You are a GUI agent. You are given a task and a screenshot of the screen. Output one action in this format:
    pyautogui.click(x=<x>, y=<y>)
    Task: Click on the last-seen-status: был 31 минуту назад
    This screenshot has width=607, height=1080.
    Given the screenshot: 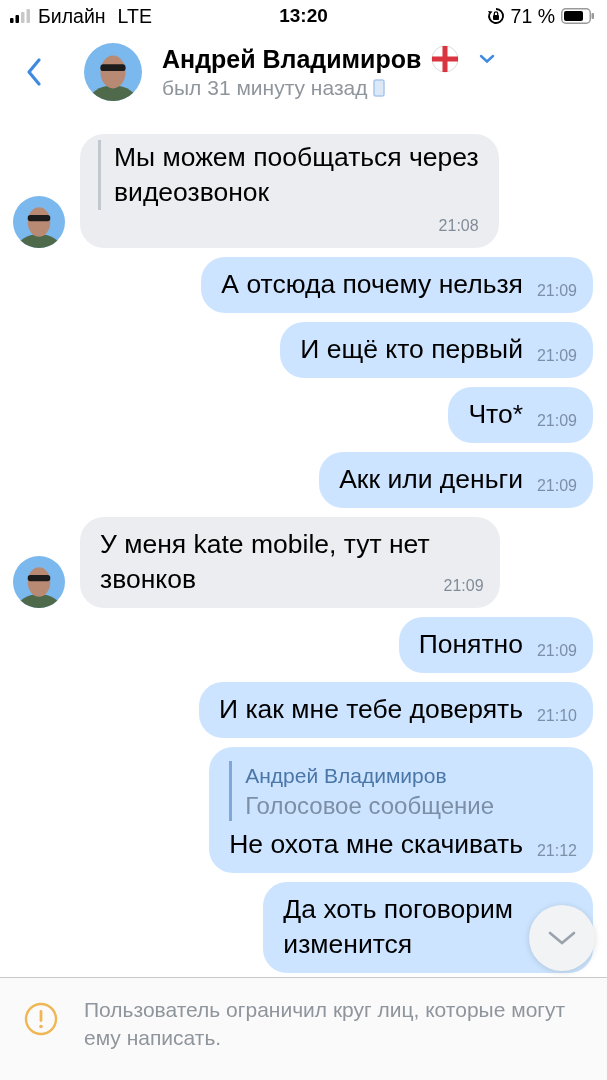 What is the action you would take?
    pyautogui.click(x=265, y=87)
    